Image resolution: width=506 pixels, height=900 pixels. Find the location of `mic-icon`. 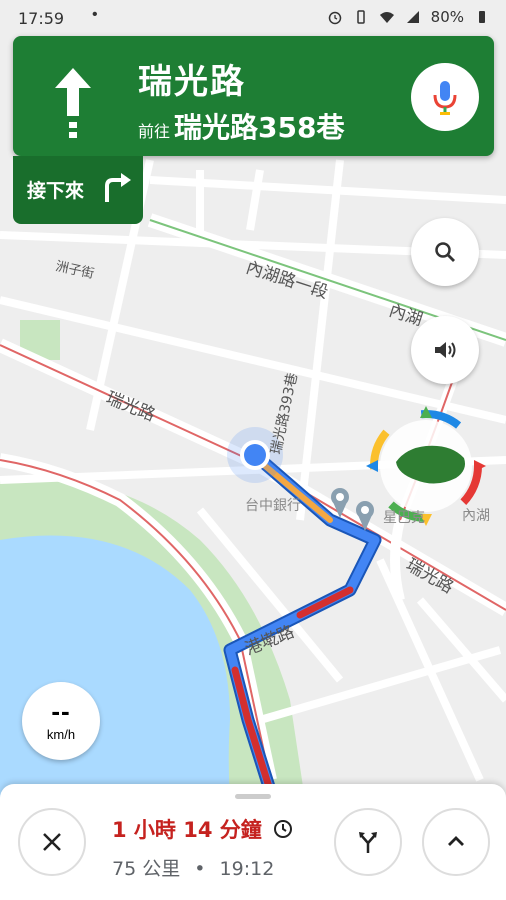

mic-icon is located at coordinates (445, 98).